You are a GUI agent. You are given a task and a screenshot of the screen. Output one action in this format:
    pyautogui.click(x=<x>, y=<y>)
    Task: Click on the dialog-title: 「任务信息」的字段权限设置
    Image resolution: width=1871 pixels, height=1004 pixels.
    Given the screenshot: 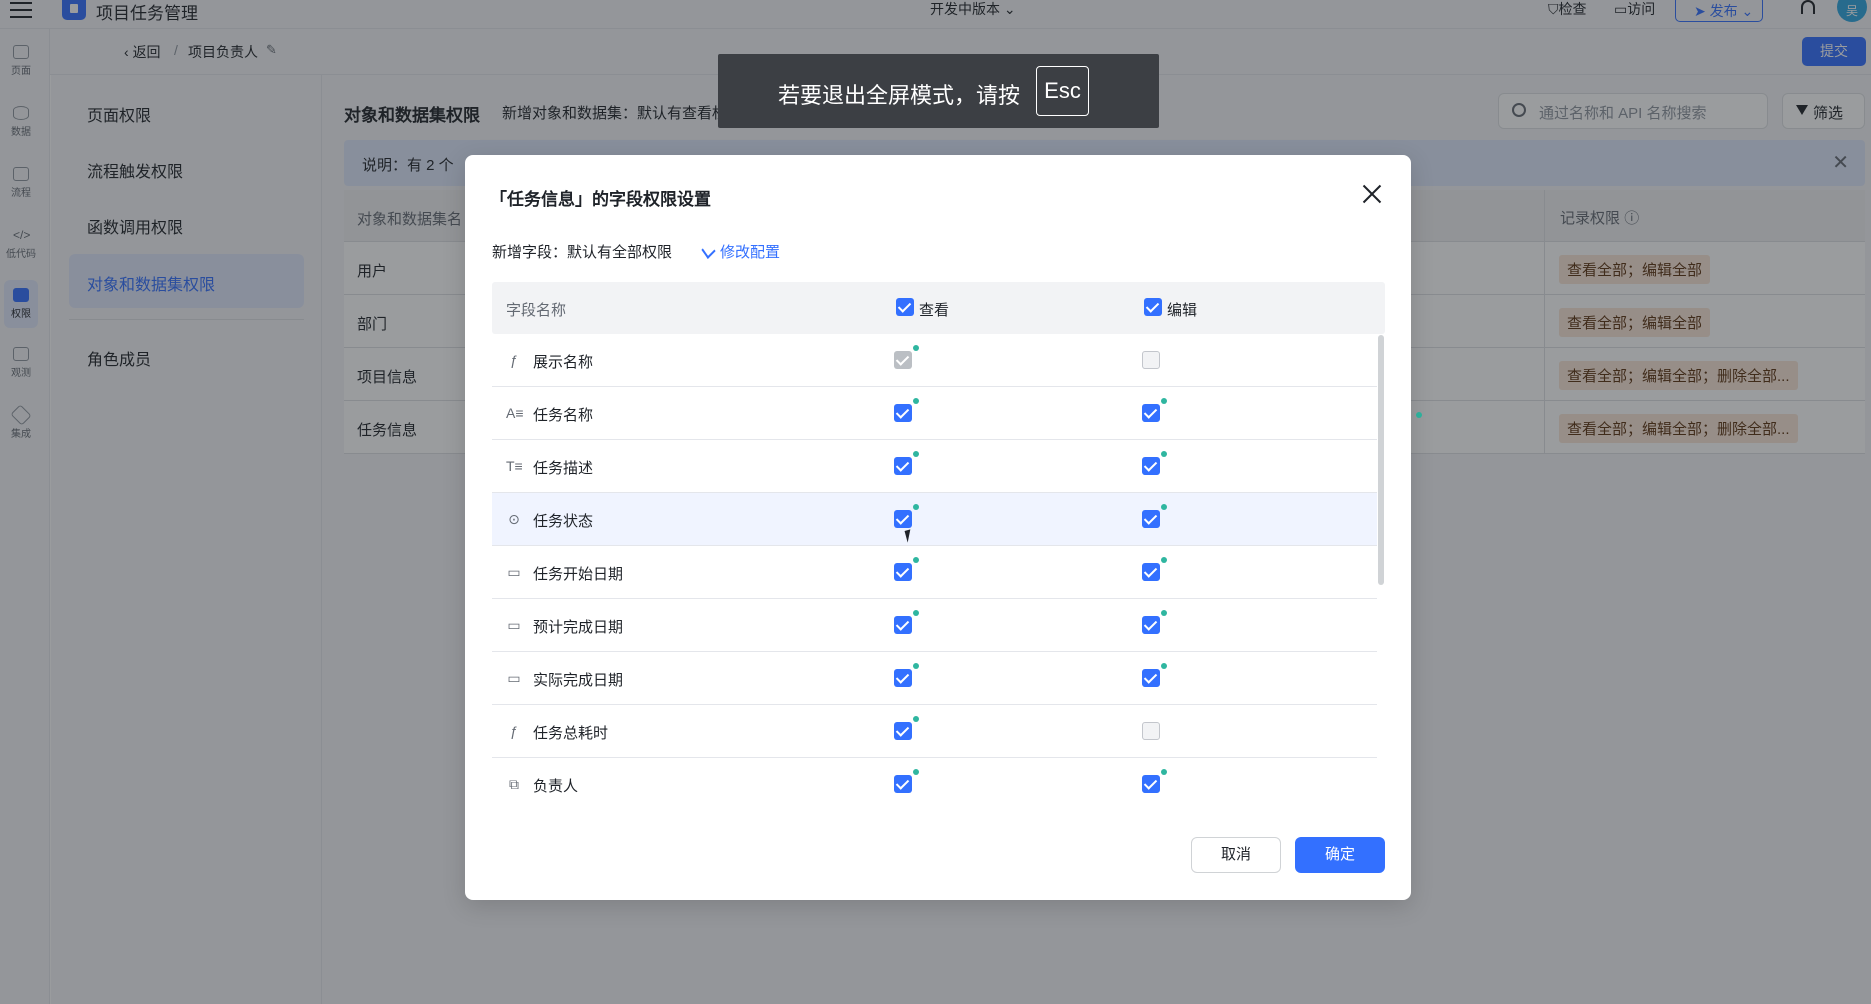 What is the action you would take?
    pyautogui.click(x=600, y=199)
    